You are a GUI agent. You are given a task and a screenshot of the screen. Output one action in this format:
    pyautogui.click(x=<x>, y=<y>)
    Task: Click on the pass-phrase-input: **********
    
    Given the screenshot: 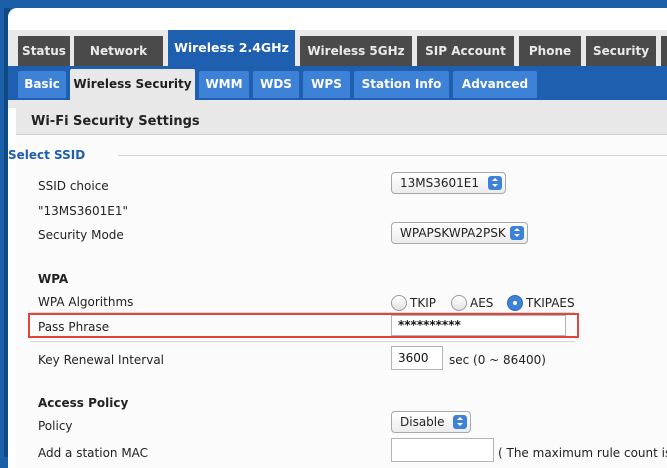 What is the action you would take?
    pyautogui.click(x=478, y=325)
    